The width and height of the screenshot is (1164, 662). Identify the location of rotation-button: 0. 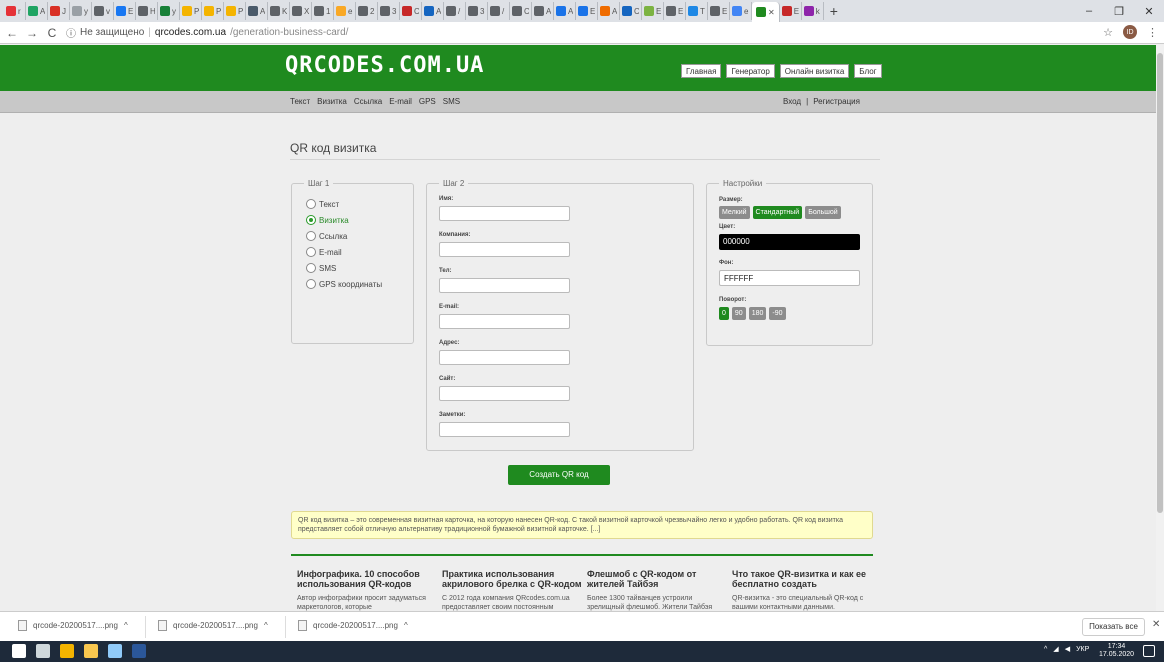
(724, 313).